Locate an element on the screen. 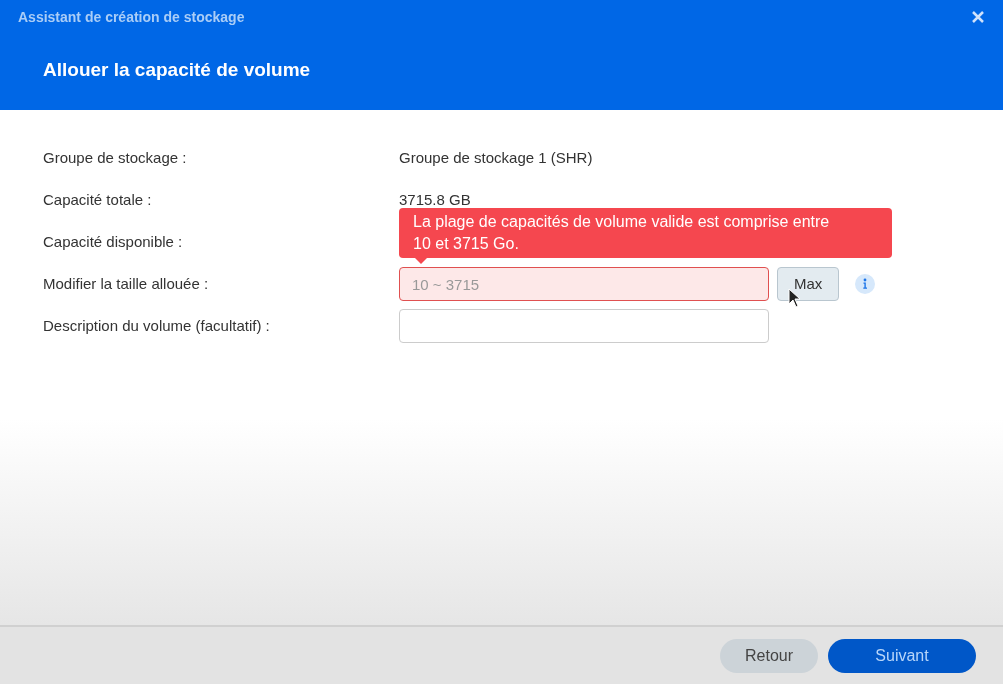 This screenshot has width=1003, height=684. back-button: Retour is located at coordinates (769, 655).